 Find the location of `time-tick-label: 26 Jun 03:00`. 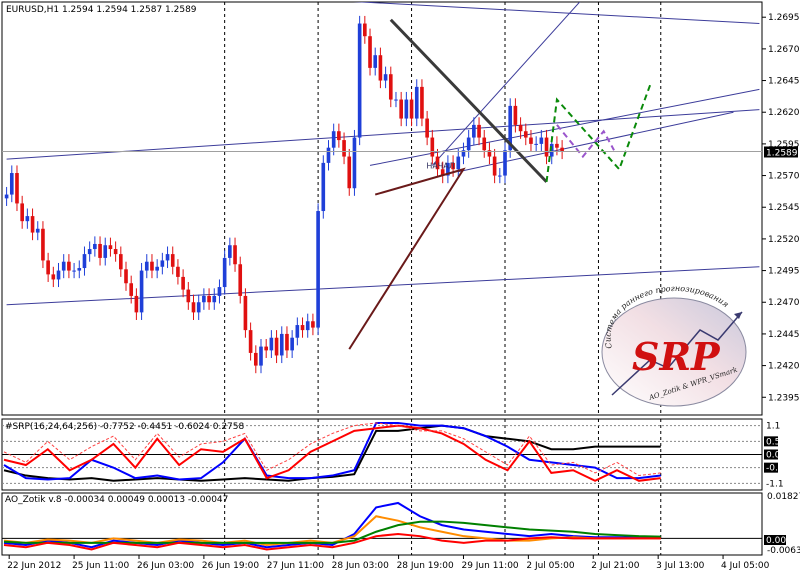

time-tick-label: 26 Jun 03:00 is located at coordinates (165, 566).